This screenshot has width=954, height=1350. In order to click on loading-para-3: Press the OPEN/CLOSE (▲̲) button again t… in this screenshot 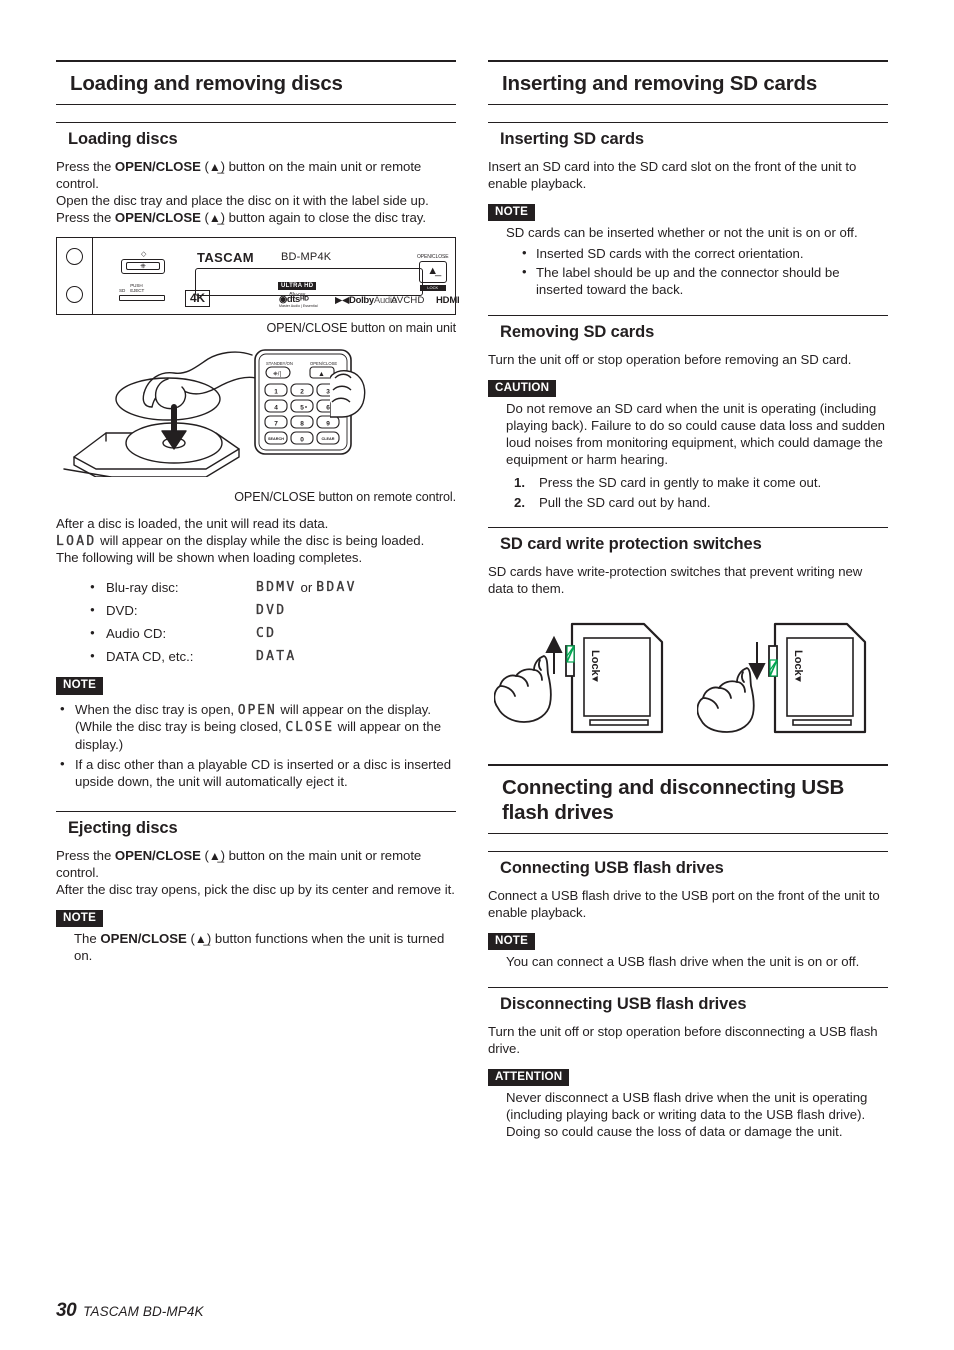, I will do `click(241, 217)`.